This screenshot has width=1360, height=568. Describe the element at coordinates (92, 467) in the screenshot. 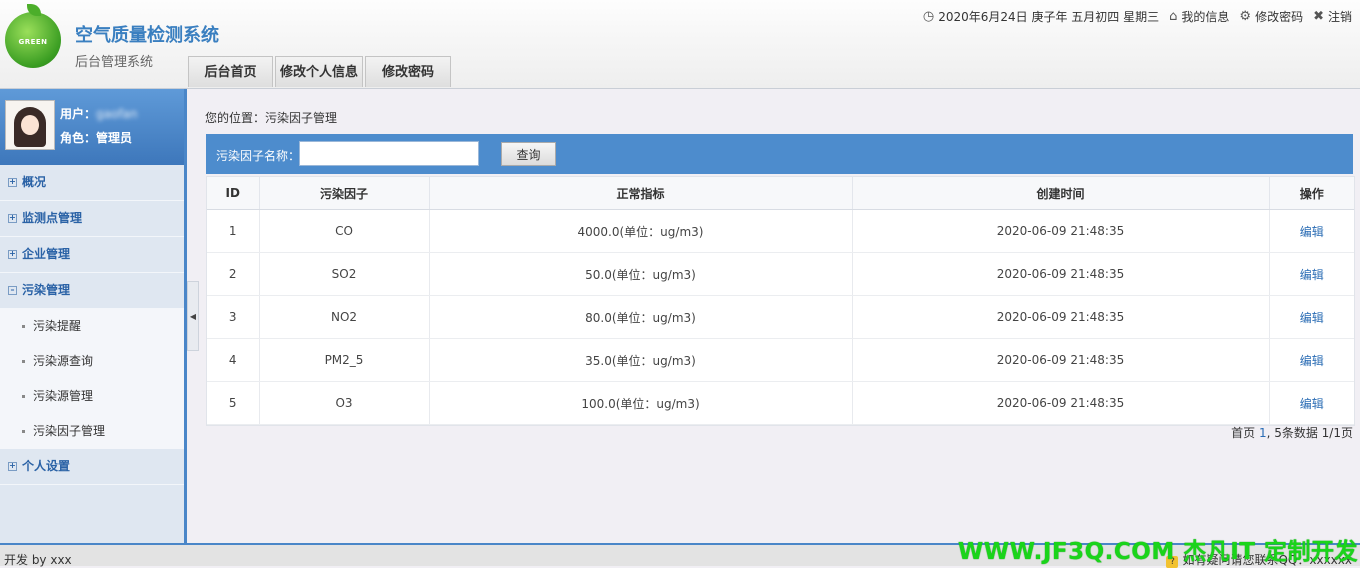

I see `sidebar-item-personal-settings: + 个人设置` at that location.